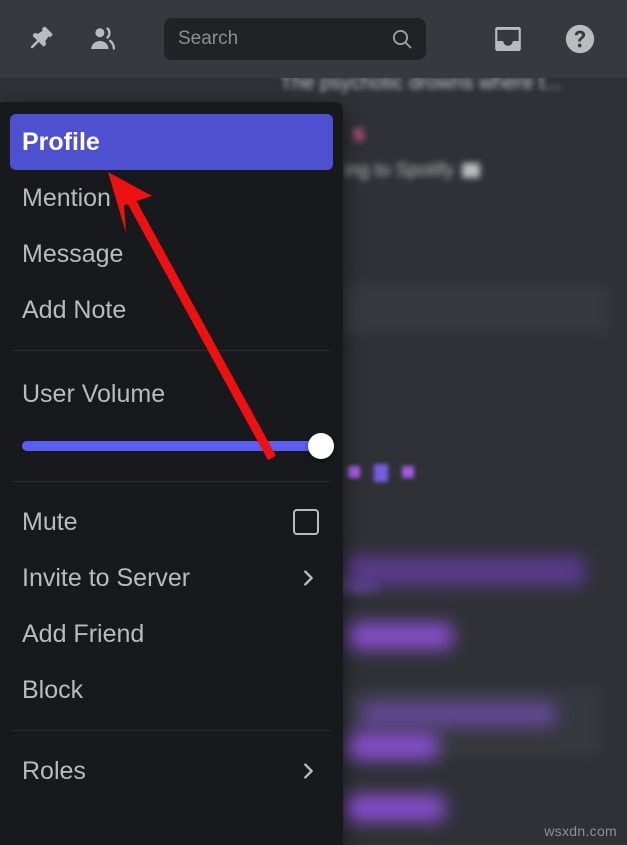 The image size is (627, 845). What do you see at coordinates (580, 831) in the screenshot?
I see `watermark: wsxdn.com` at bounding box center [580, 831].